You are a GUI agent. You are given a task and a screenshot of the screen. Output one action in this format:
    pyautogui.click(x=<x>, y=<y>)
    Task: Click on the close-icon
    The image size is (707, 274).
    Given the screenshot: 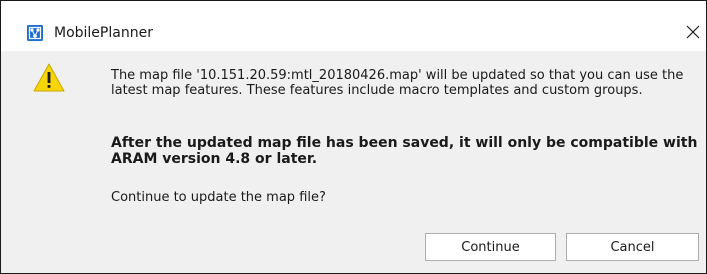 What is the action you would take?
    pyautogui.click(x=693, y=32)
    